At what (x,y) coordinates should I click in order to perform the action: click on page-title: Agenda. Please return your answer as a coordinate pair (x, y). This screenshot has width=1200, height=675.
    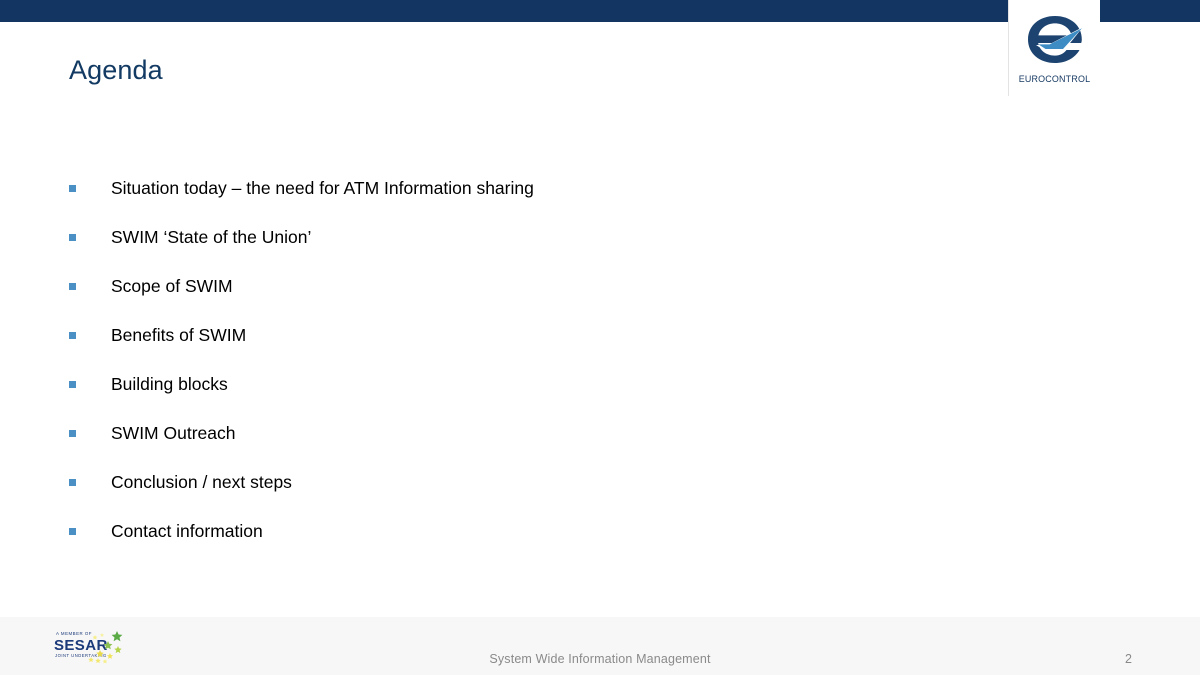
    Looking at the image, I should click on (116, 70).